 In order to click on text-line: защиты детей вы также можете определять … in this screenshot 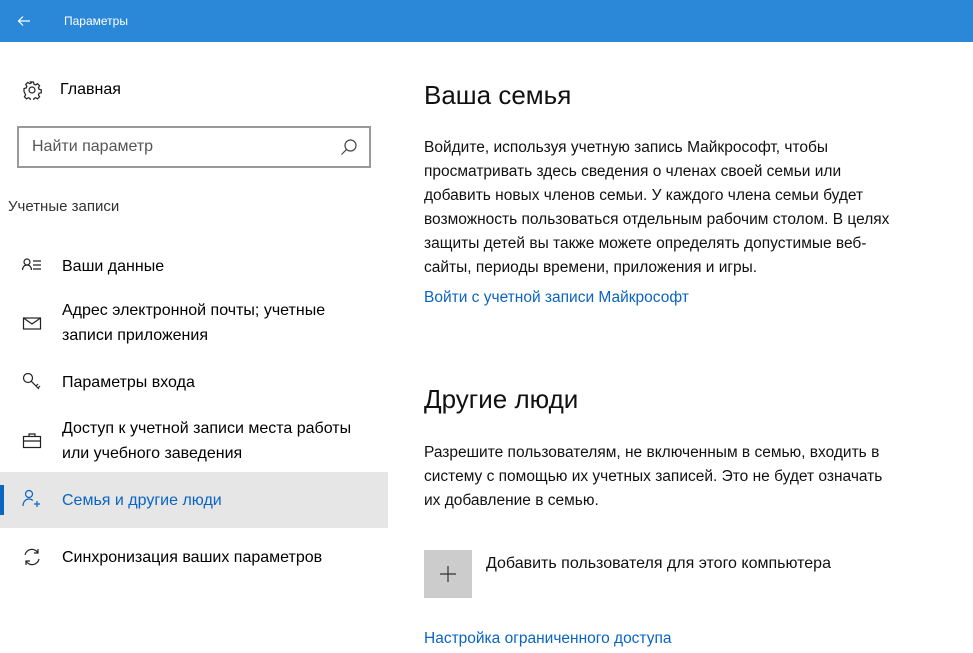, I will do `click(645, 243)`.